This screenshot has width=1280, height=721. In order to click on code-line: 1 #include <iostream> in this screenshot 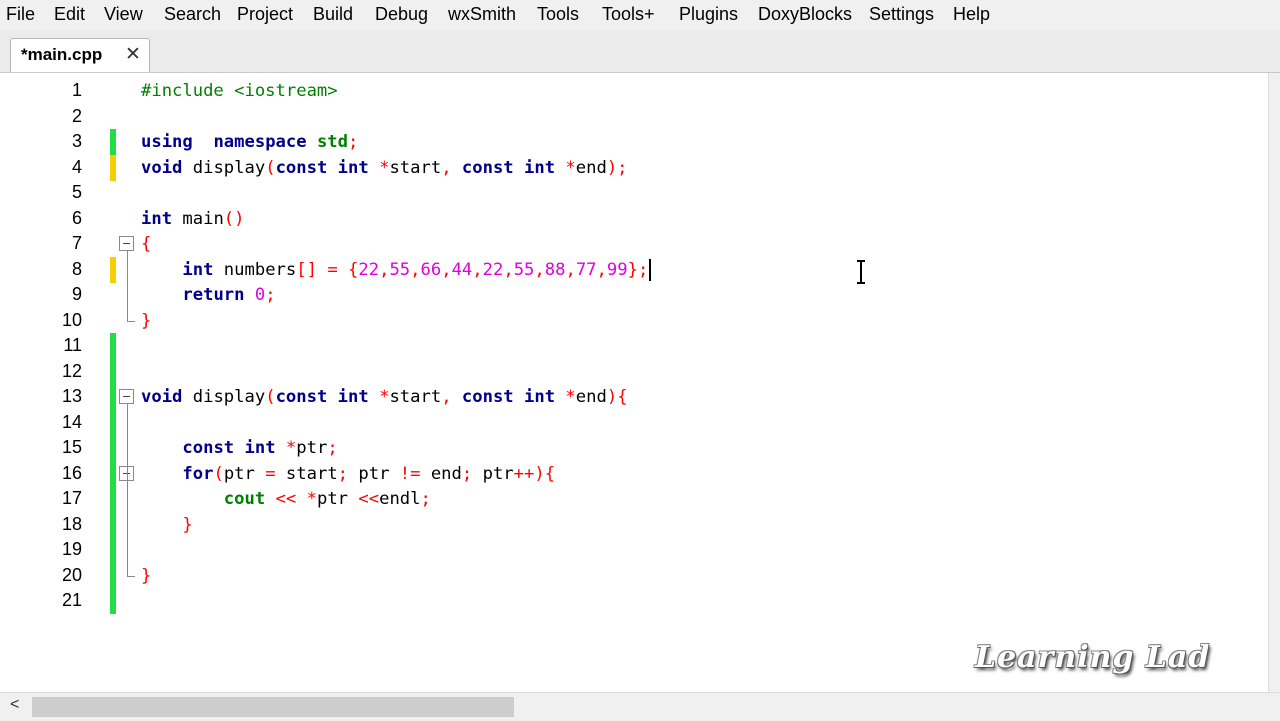, I will do `click(634, 90)`.